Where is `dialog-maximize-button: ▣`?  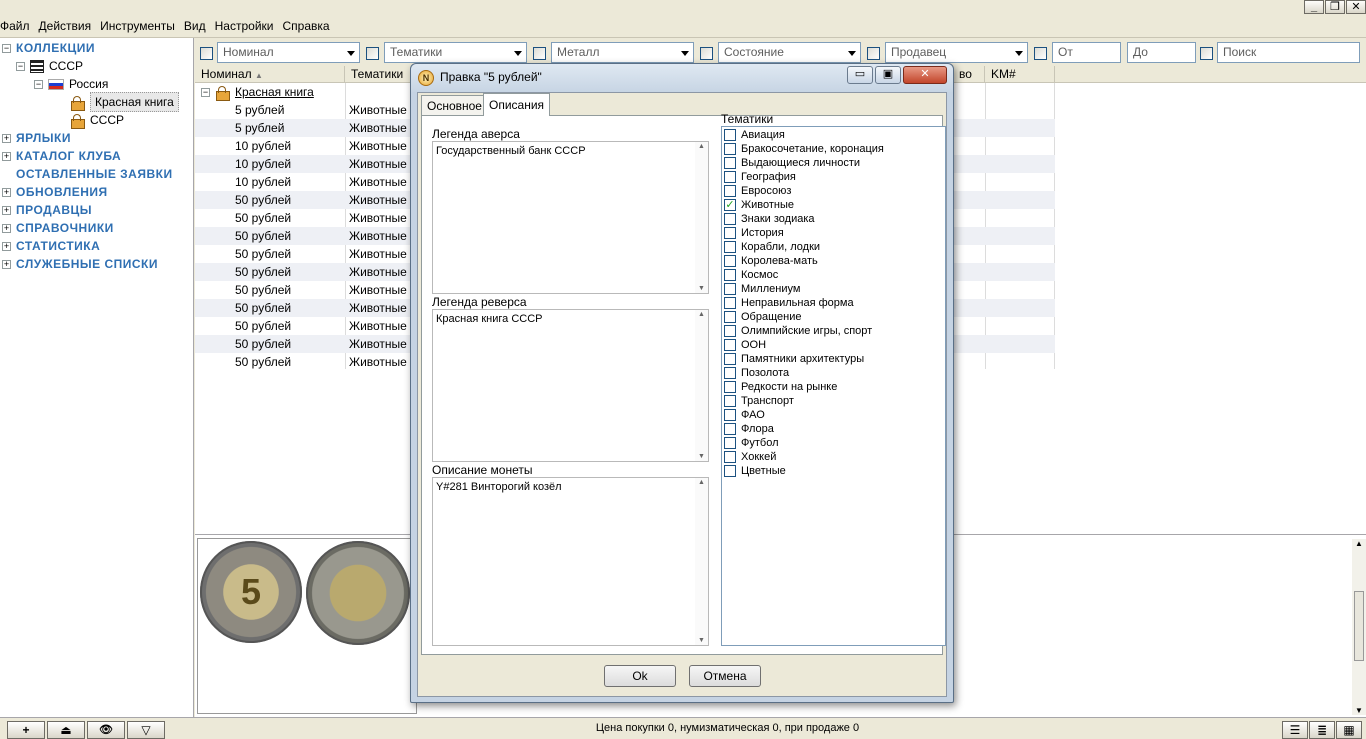
dialog-maximize-button: ▣ is located at coordinates (888, 75).